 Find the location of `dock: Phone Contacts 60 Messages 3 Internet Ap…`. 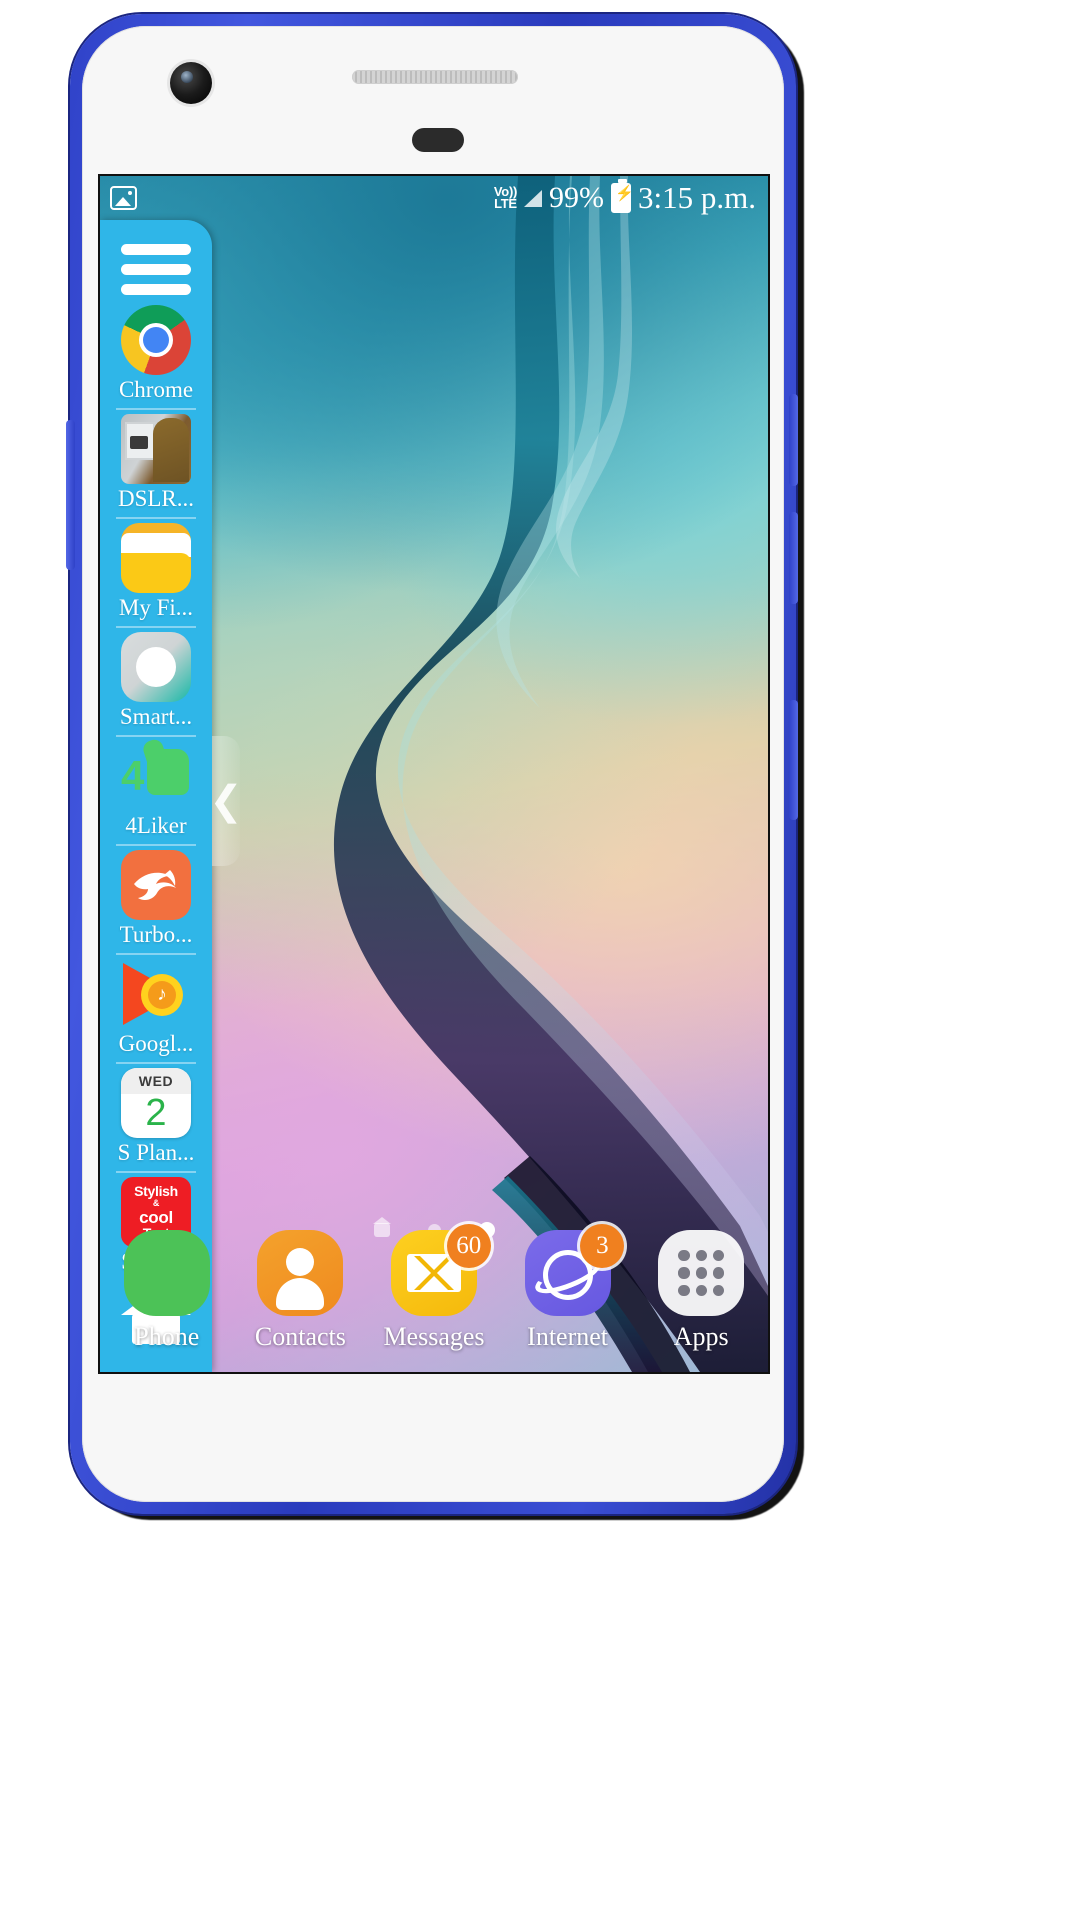

dock: Phone Contacts 60 Messages 3 Internet Ap… is located at coordinates (434, 1294).